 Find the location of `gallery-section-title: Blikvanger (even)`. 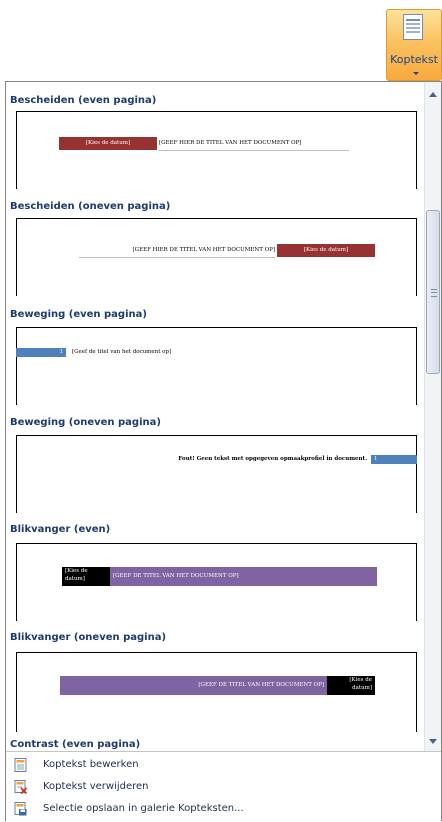

gallery-section-title: Blikvanger (even) is located at coordinates (60, 529).